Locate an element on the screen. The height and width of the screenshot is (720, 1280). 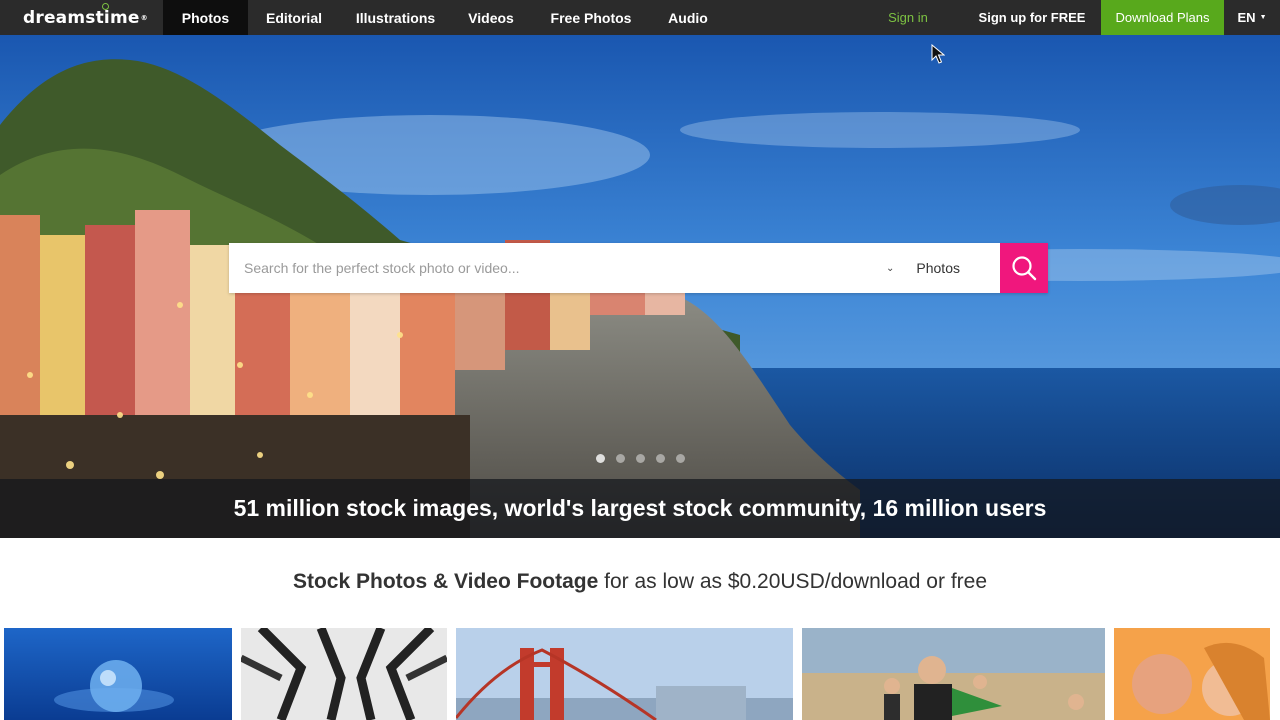
dreamstime-logo: dreamstime ® is located at coordinates (81, 17).